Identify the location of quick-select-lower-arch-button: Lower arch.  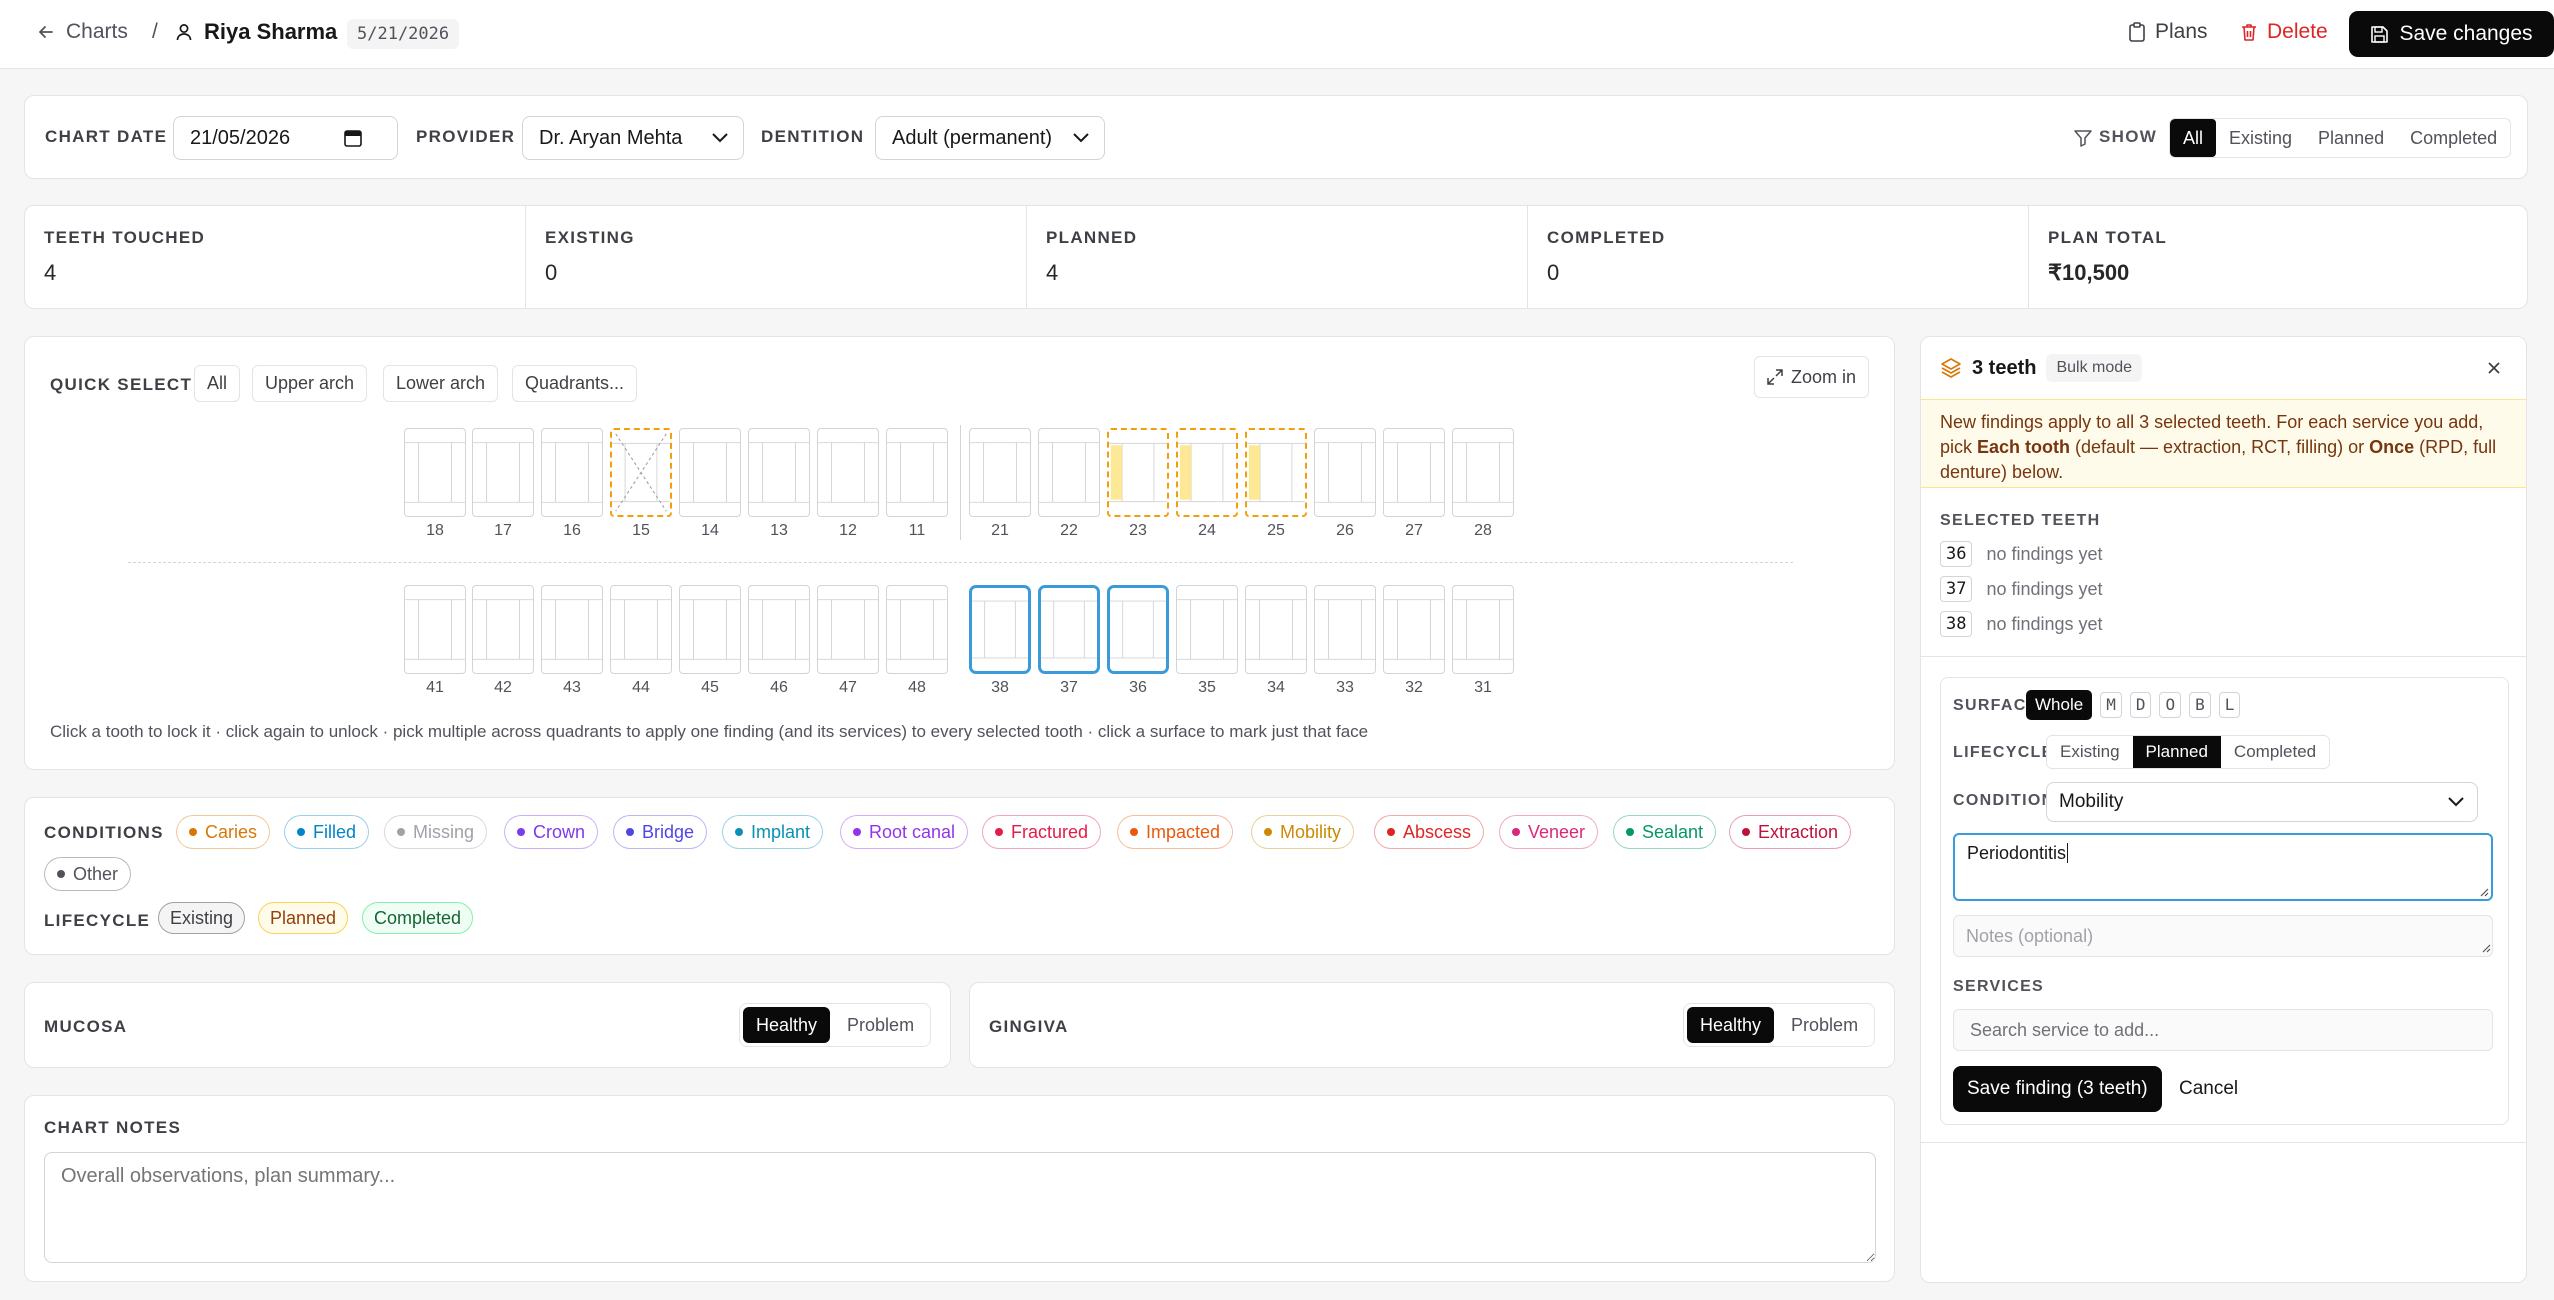
(441, 383).